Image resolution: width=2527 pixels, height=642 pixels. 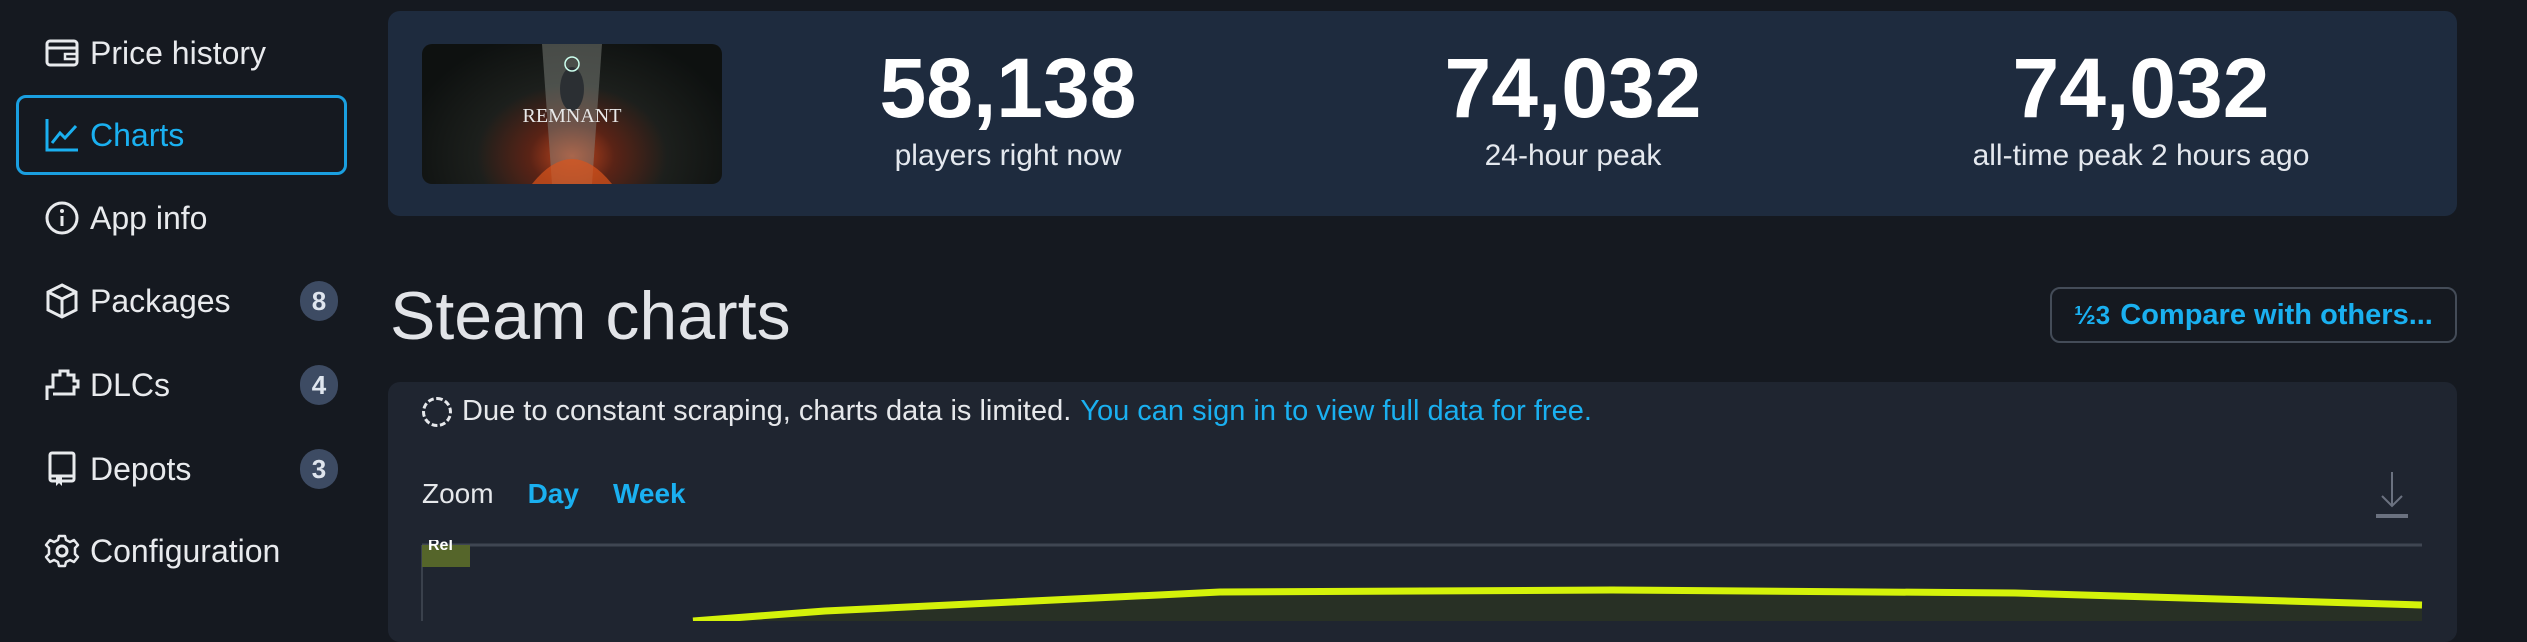 What do you see at coordinates (141, 468) in the screenshot?
I see `sidebar-item-label: Depots` at bounding box center [141, 468].